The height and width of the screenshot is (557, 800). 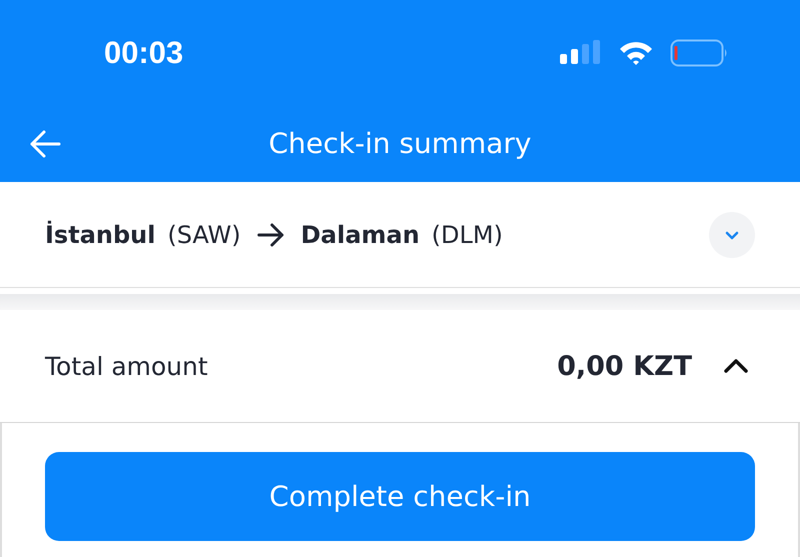 What do you see at coordinates (732, 234) in the screenshot?
I see `chevron-icon` at bounding box center [732, 234].